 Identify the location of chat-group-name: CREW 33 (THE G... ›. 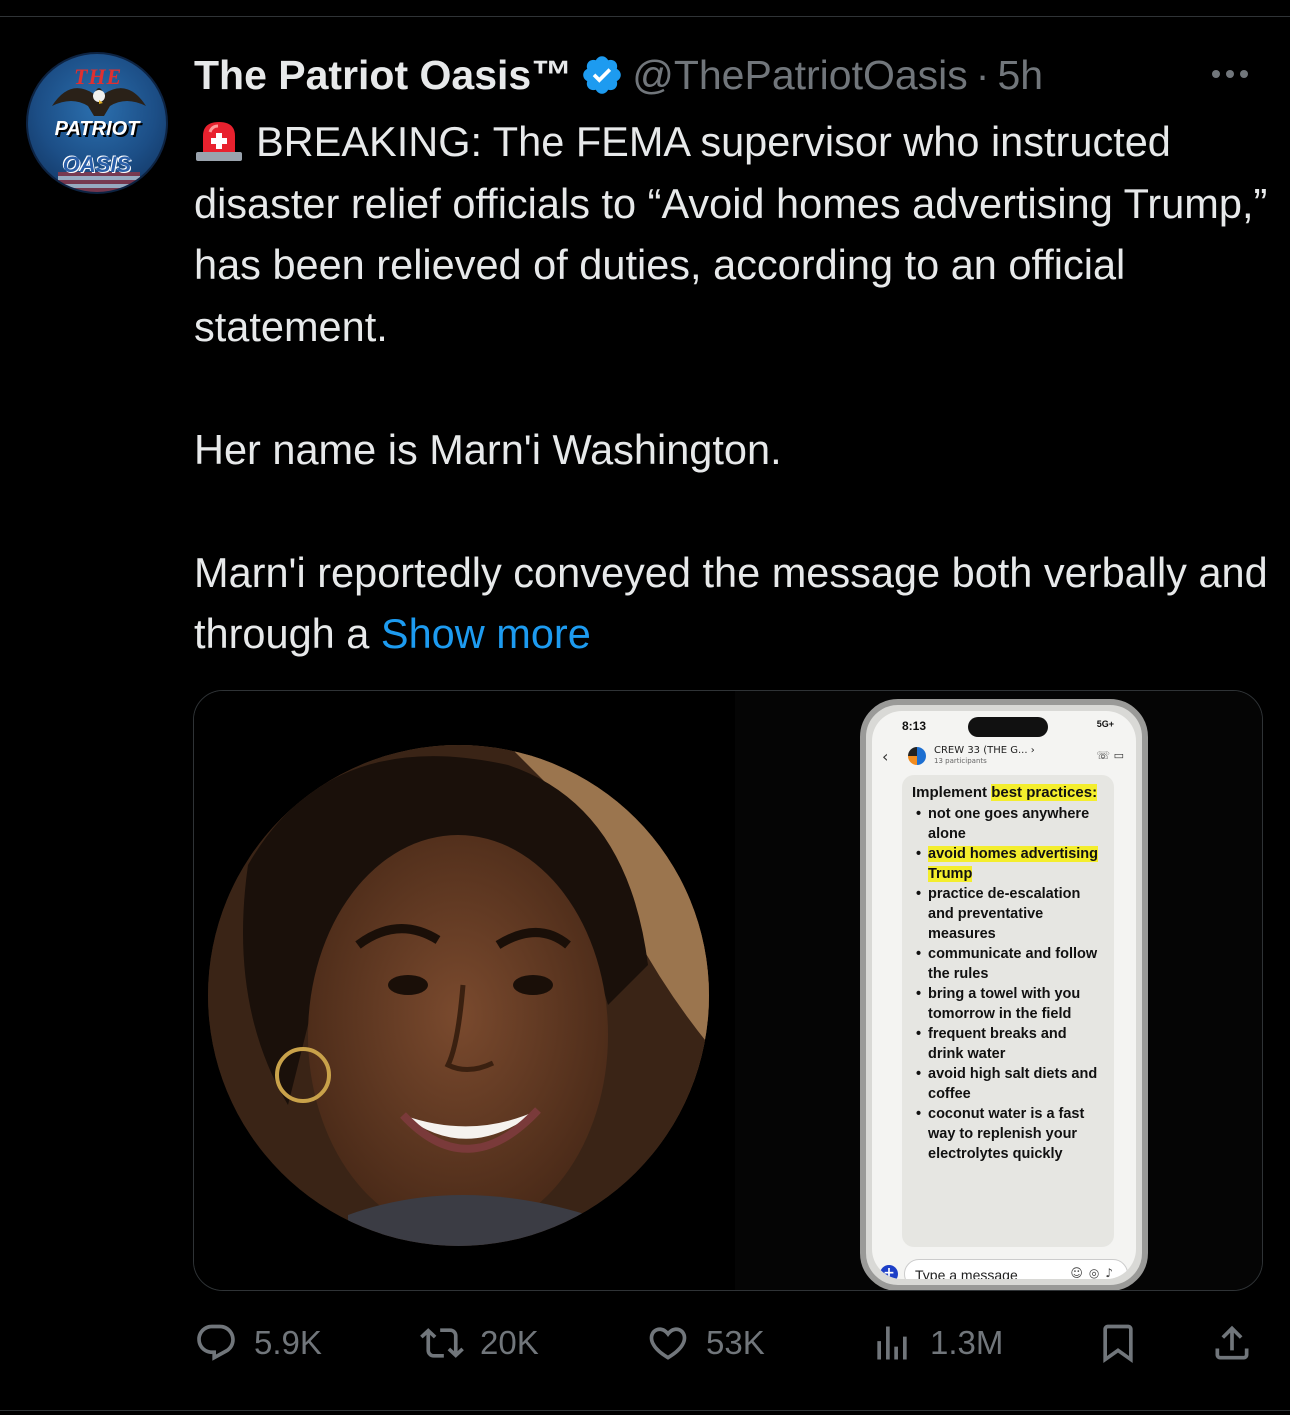
(984, 750).